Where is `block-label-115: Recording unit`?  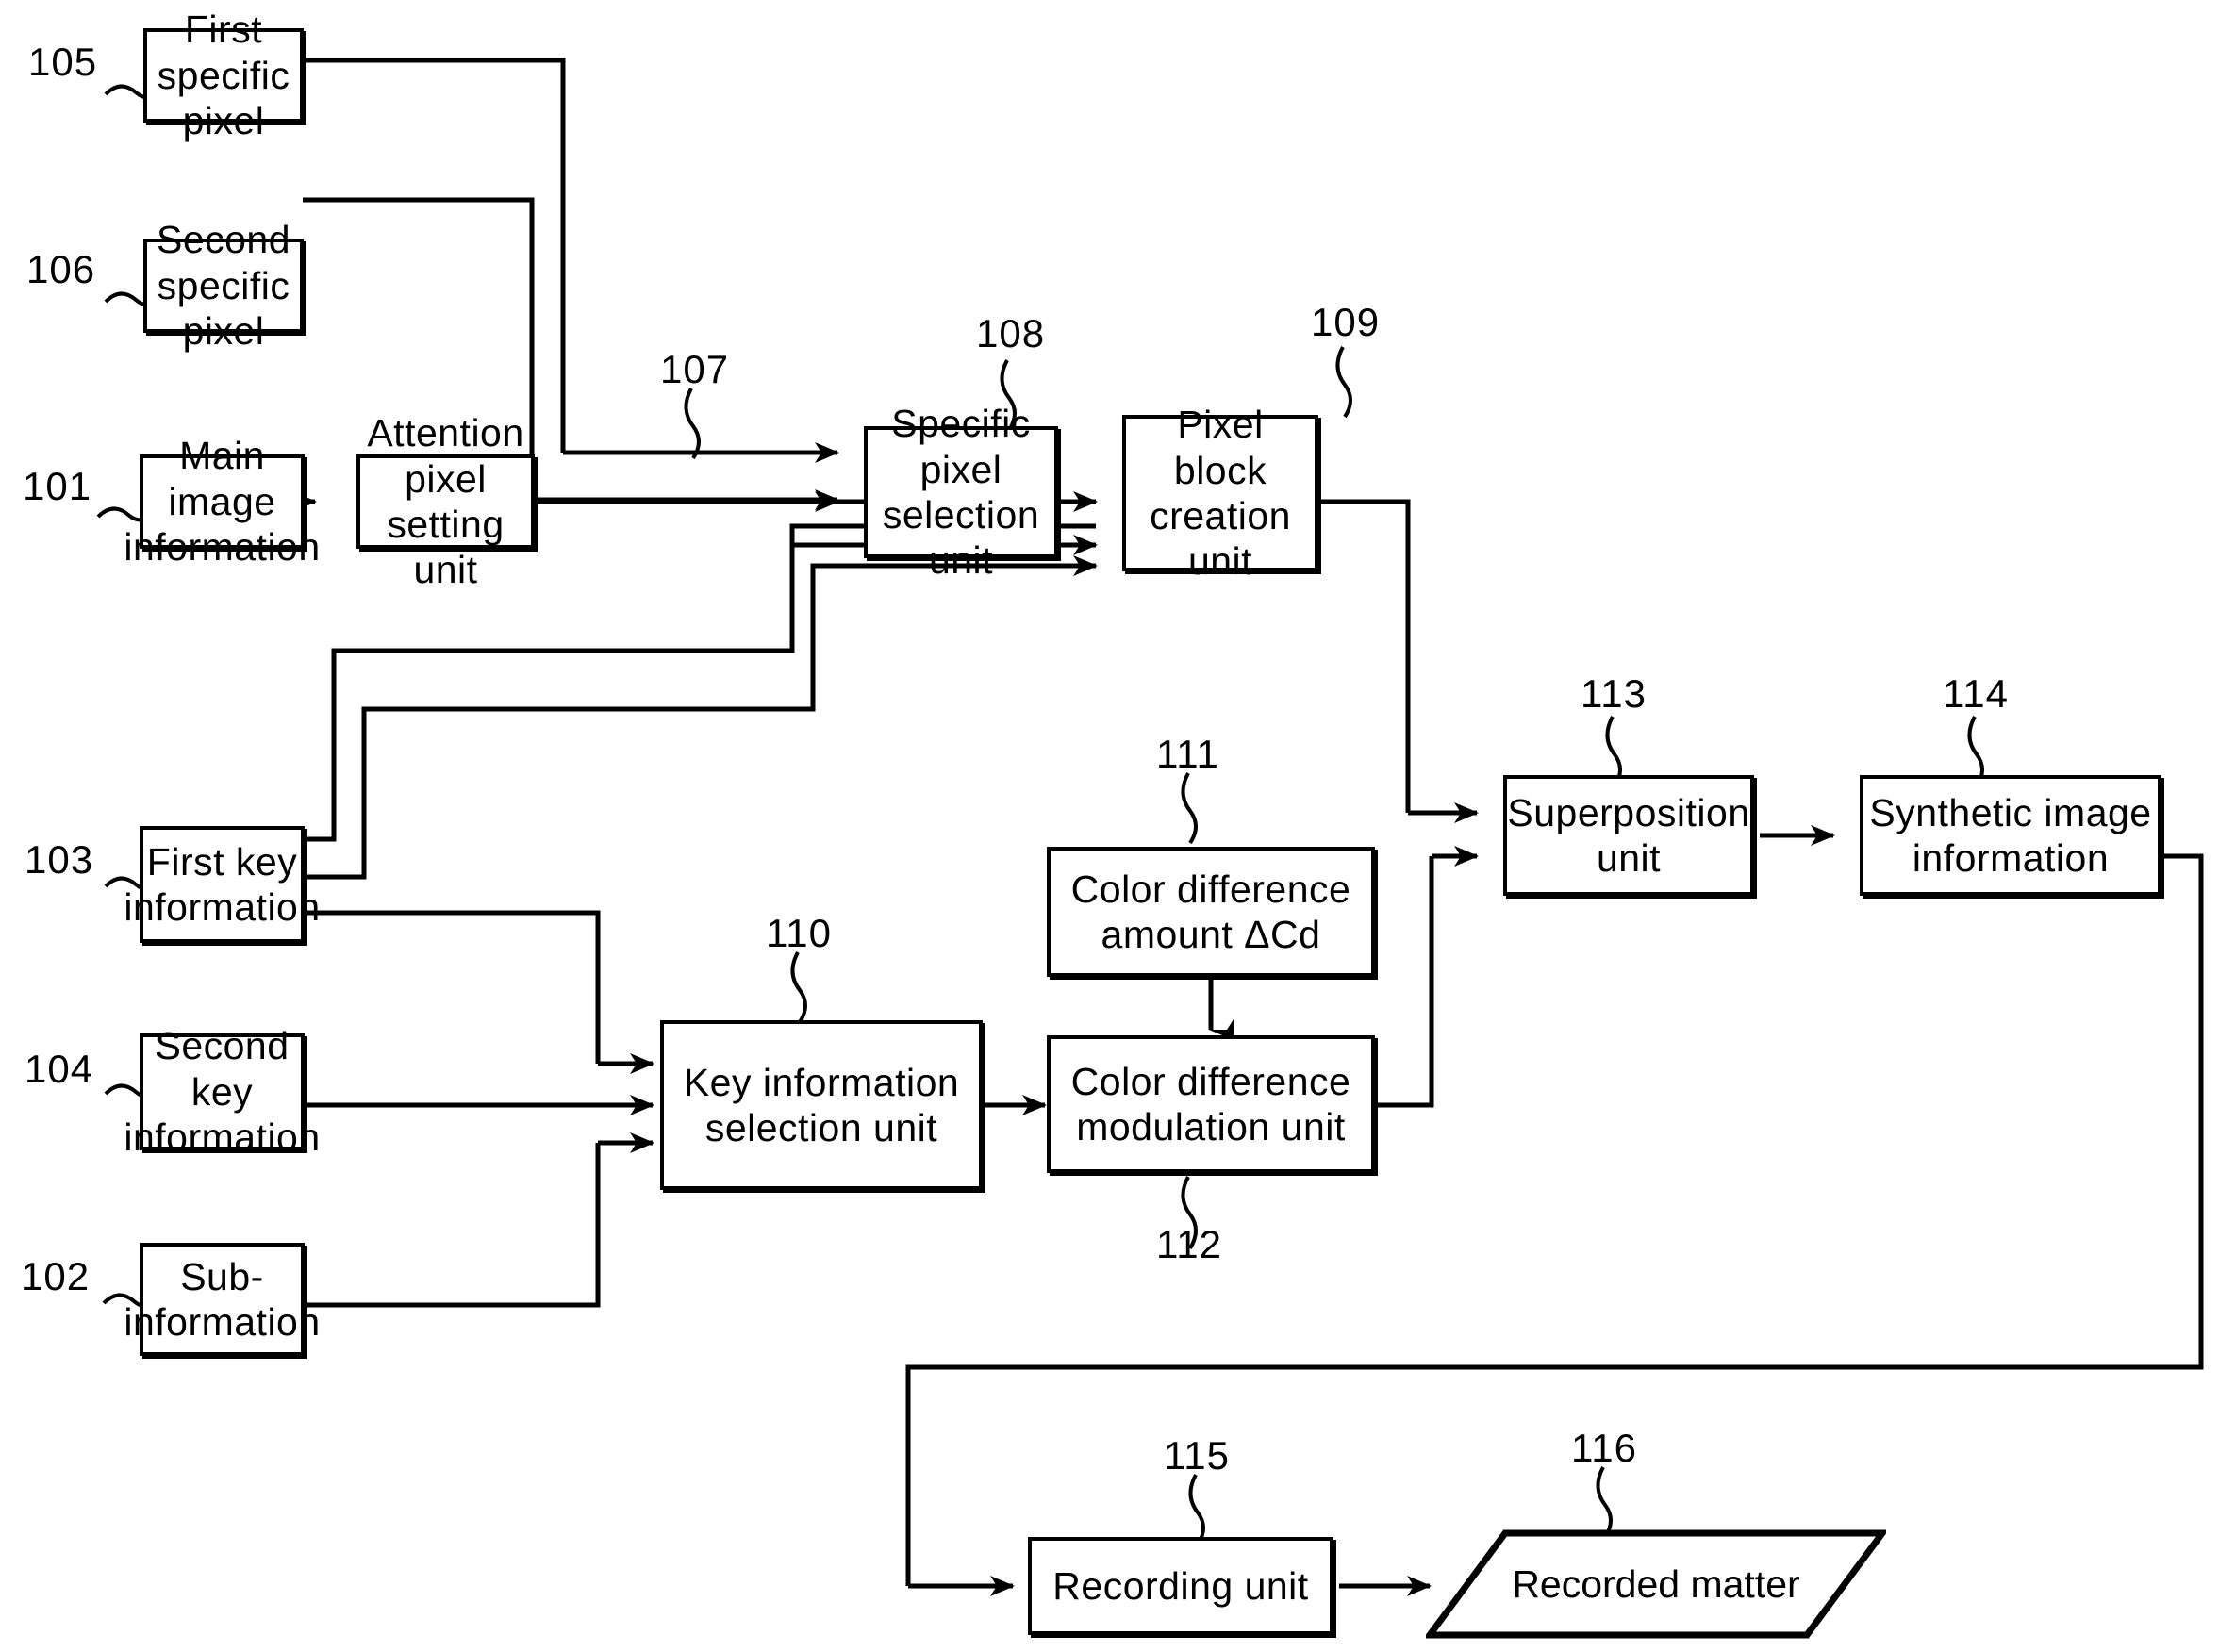 block-label-115: Recording unit is located at coordinates (1180, 1585).